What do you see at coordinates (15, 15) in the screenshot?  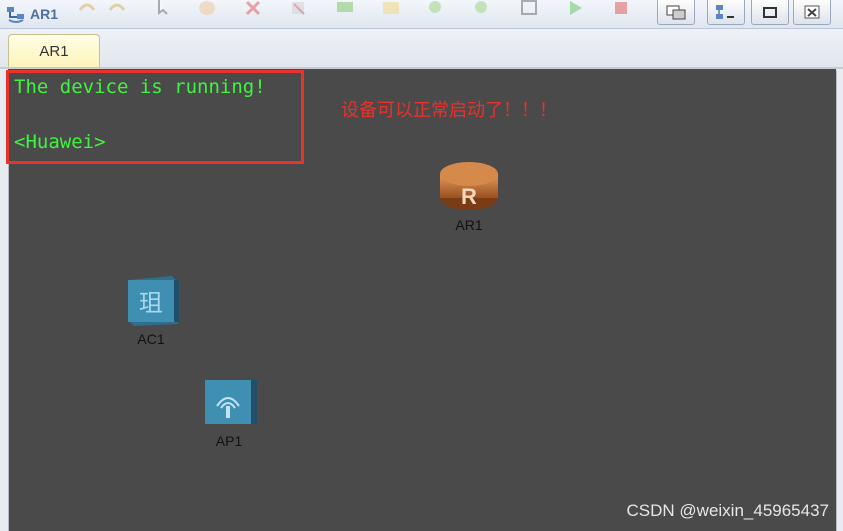 I see `app-logo-icon` at bounding box center [15, 15].